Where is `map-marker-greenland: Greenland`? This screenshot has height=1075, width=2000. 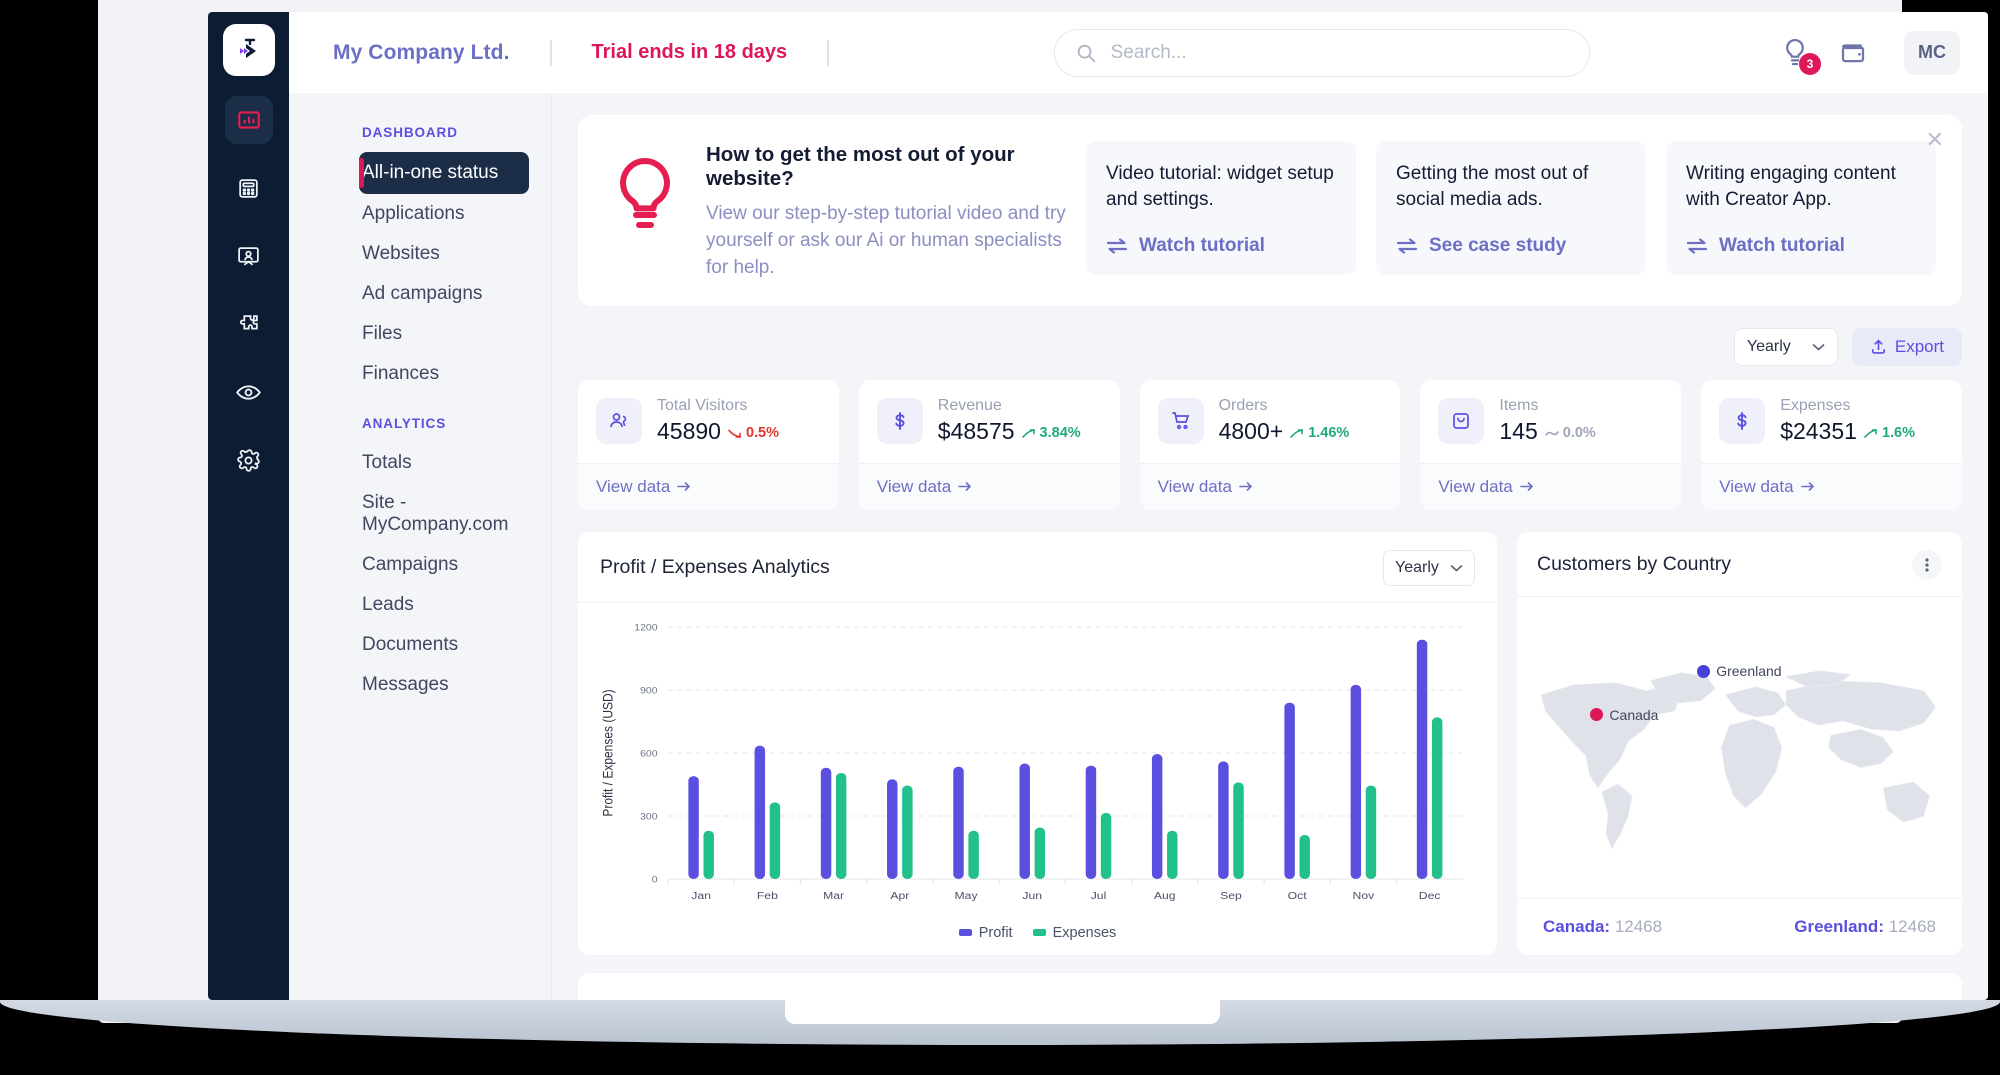
map-marker-greenland: Greenland is located at coordinates (1739, 671).